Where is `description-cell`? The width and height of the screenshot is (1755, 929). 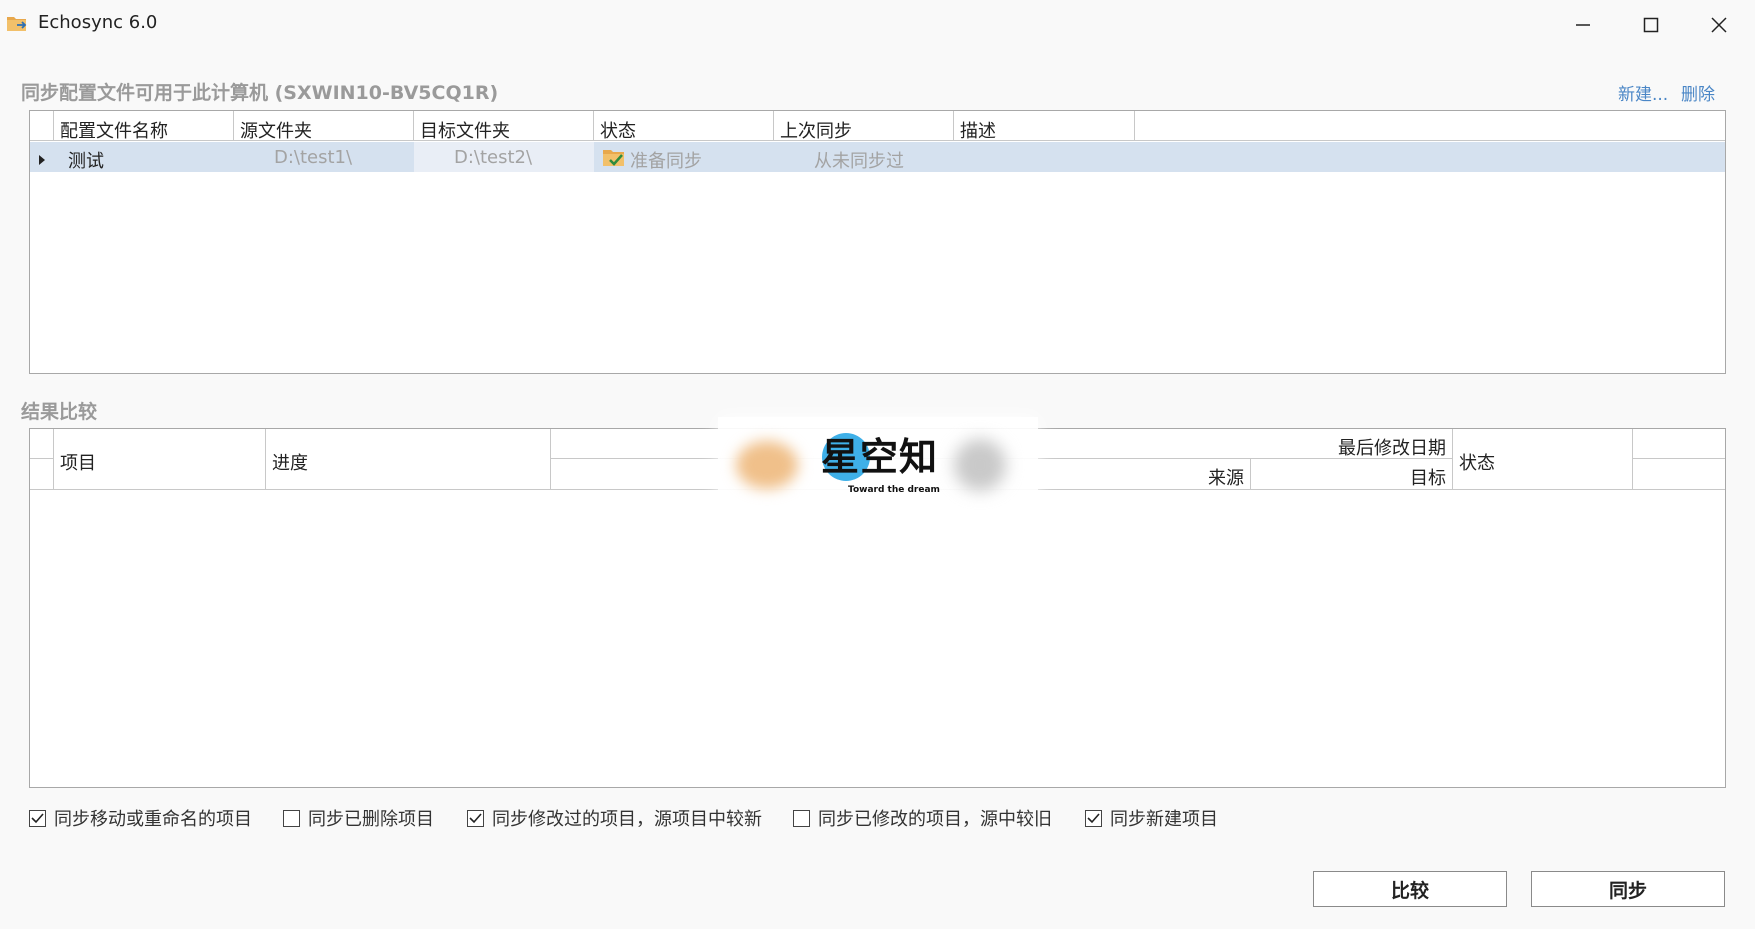 description-cell is located at coordinates (1045, 157).